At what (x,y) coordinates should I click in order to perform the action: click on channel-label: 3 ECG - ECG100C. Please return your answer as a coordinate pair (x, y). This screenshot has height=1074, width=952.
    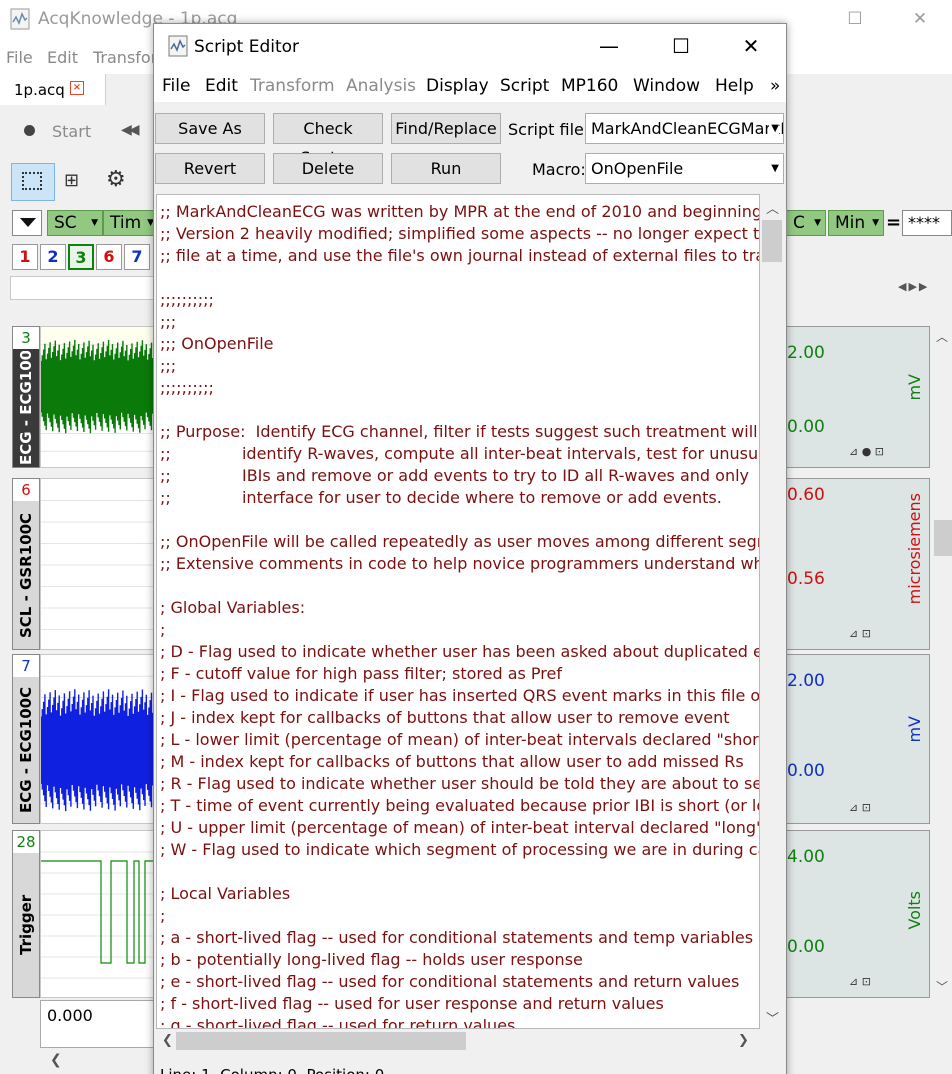
    Looking at the image, I should click on (26, 397).